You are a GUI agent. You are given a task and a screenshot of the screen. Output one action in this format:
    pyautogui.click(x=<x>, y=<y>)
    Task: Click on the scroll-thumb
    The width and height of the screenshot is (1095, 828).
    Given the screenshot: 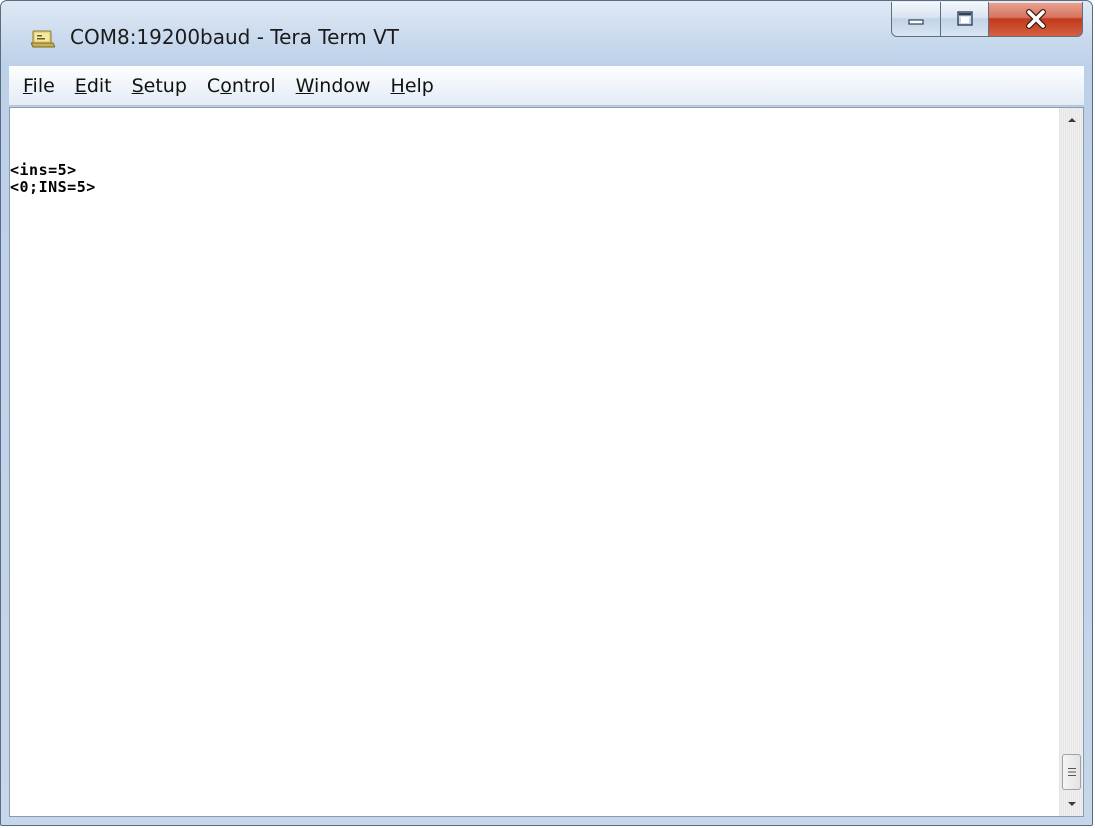 What is the action you would take?
    pyautogui.click(x=1071, y=772)
    